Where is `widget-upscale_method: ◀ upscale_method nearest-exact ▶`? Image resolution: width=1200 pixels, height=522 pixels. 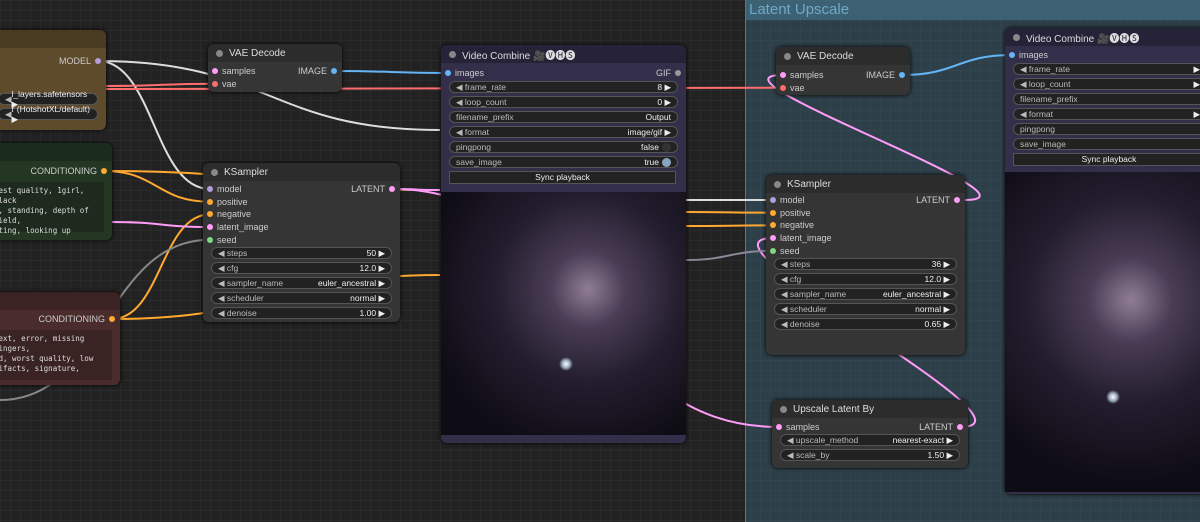
widget-upscale_method: ◀ upscale_method nearest-exact ▶ is located at coordinates (870, 440).